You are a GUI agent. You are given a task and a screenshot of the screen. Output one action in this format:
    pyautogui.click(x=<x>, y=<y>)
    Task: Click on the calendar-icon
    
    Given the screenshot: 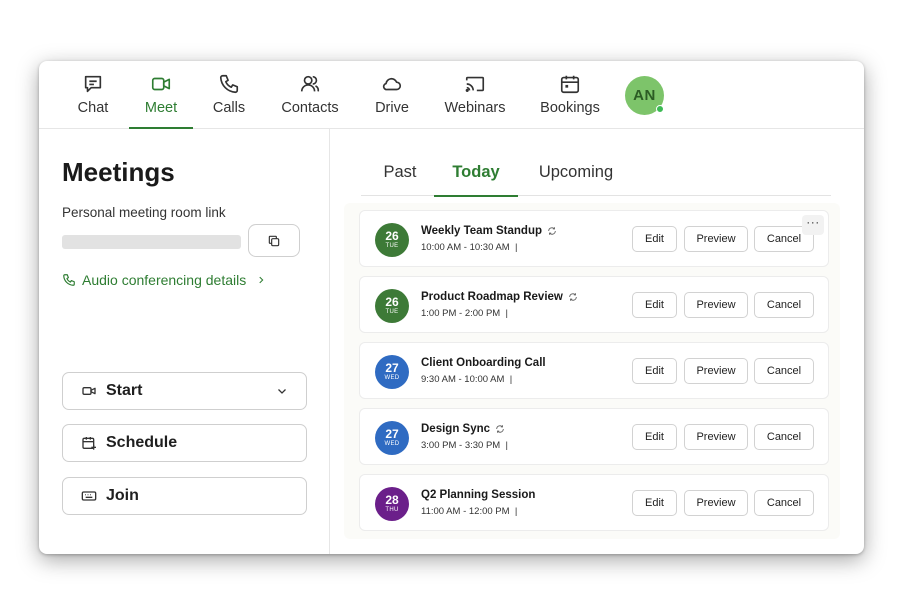 What is the action you would take?
    pyautogui.click(x=570, y=84)
    